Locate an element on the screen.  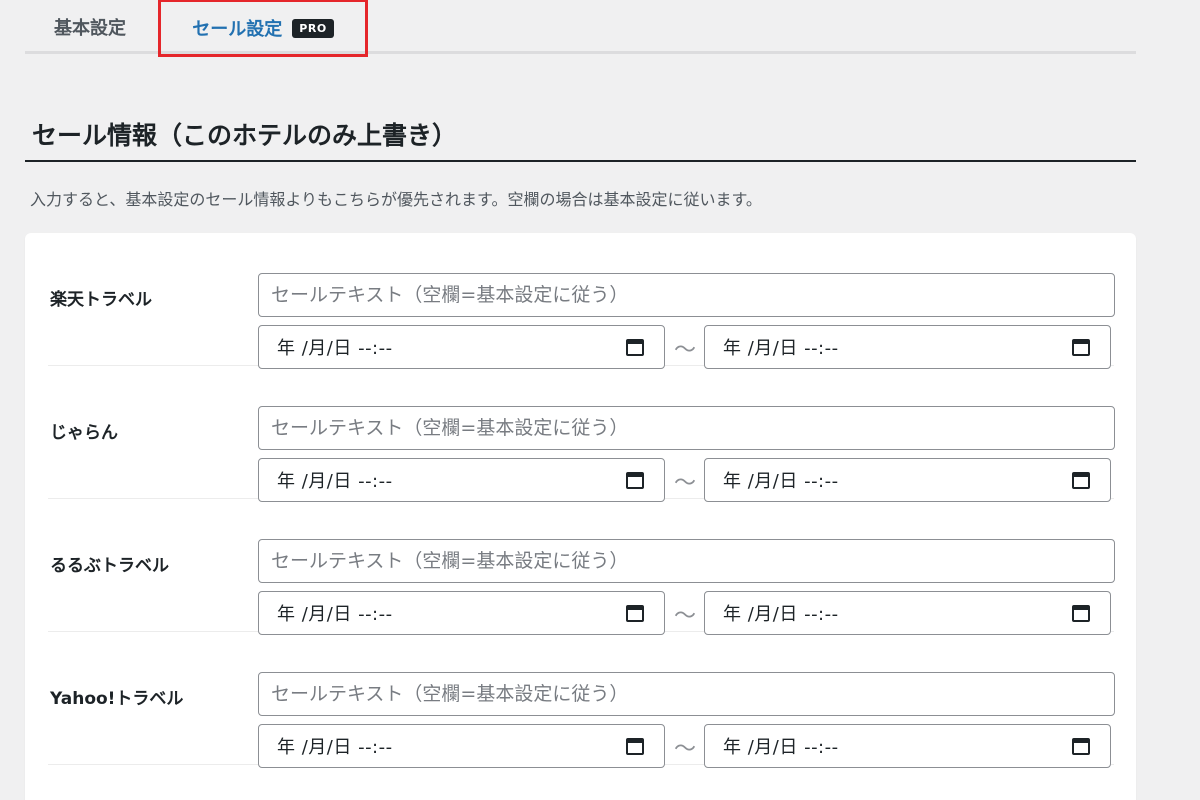
section-title: セール情報（このホテルのみ上書き） is located at coordinates (580, 139).